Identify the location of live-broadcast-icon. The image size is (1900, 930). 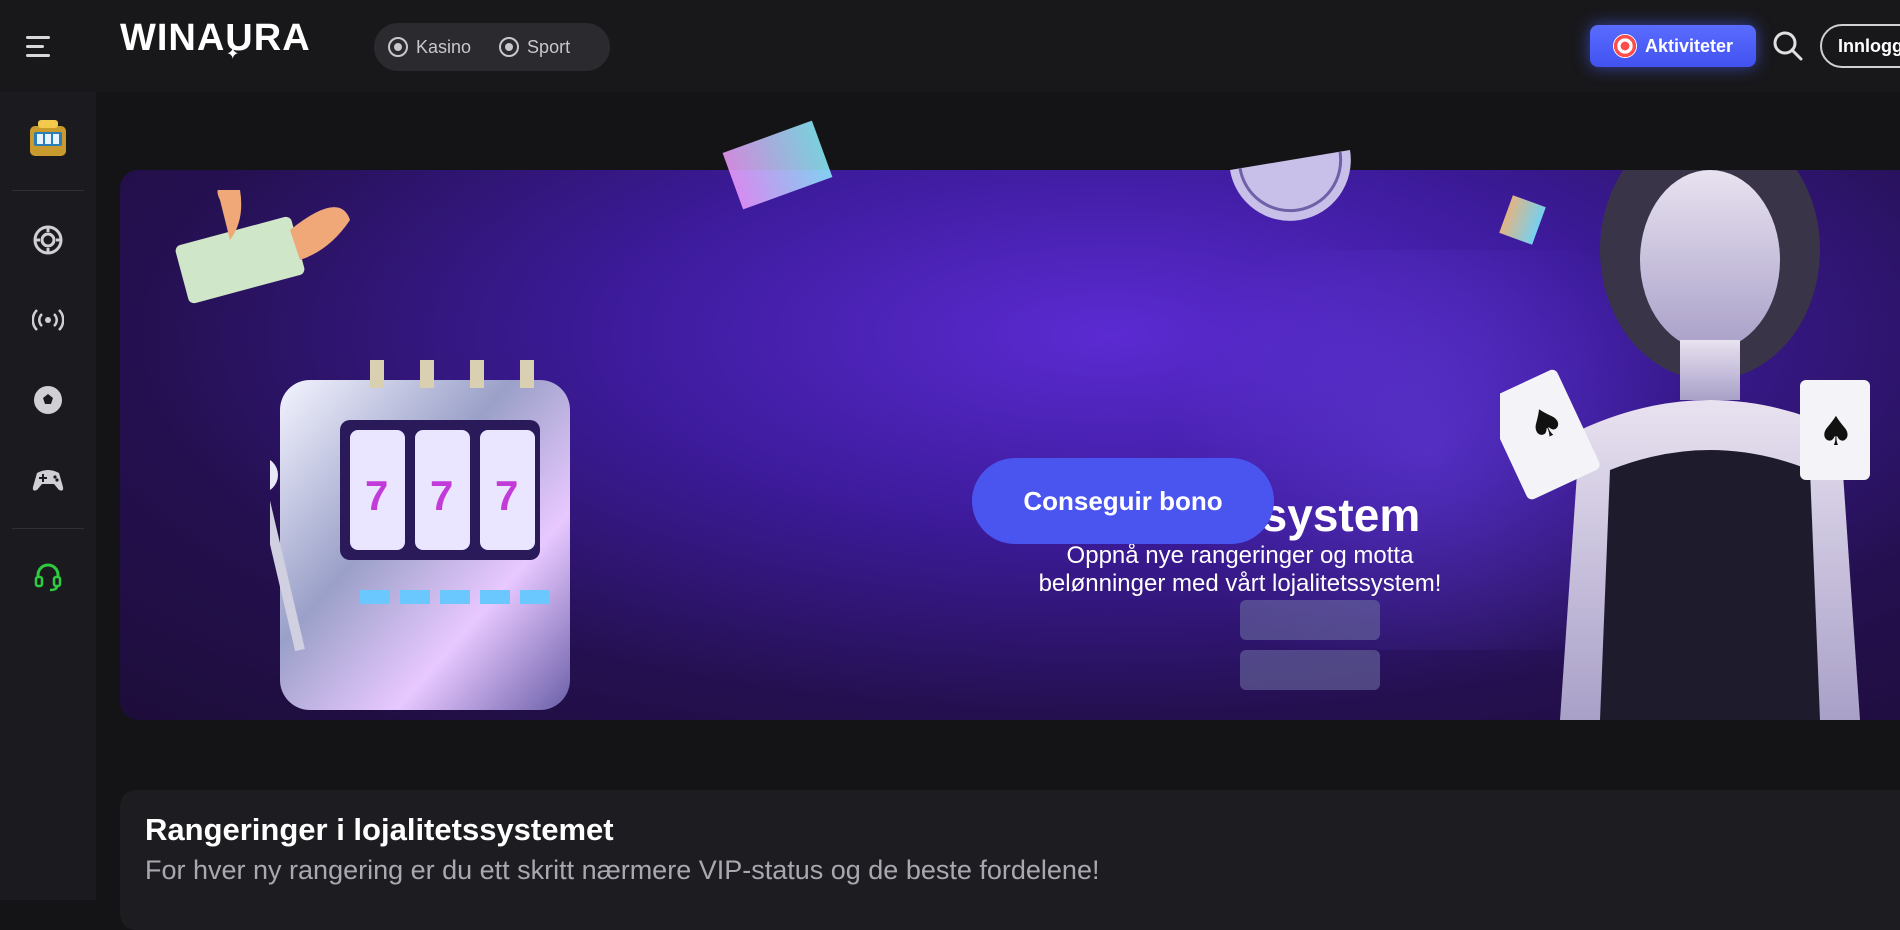
(48, 320).